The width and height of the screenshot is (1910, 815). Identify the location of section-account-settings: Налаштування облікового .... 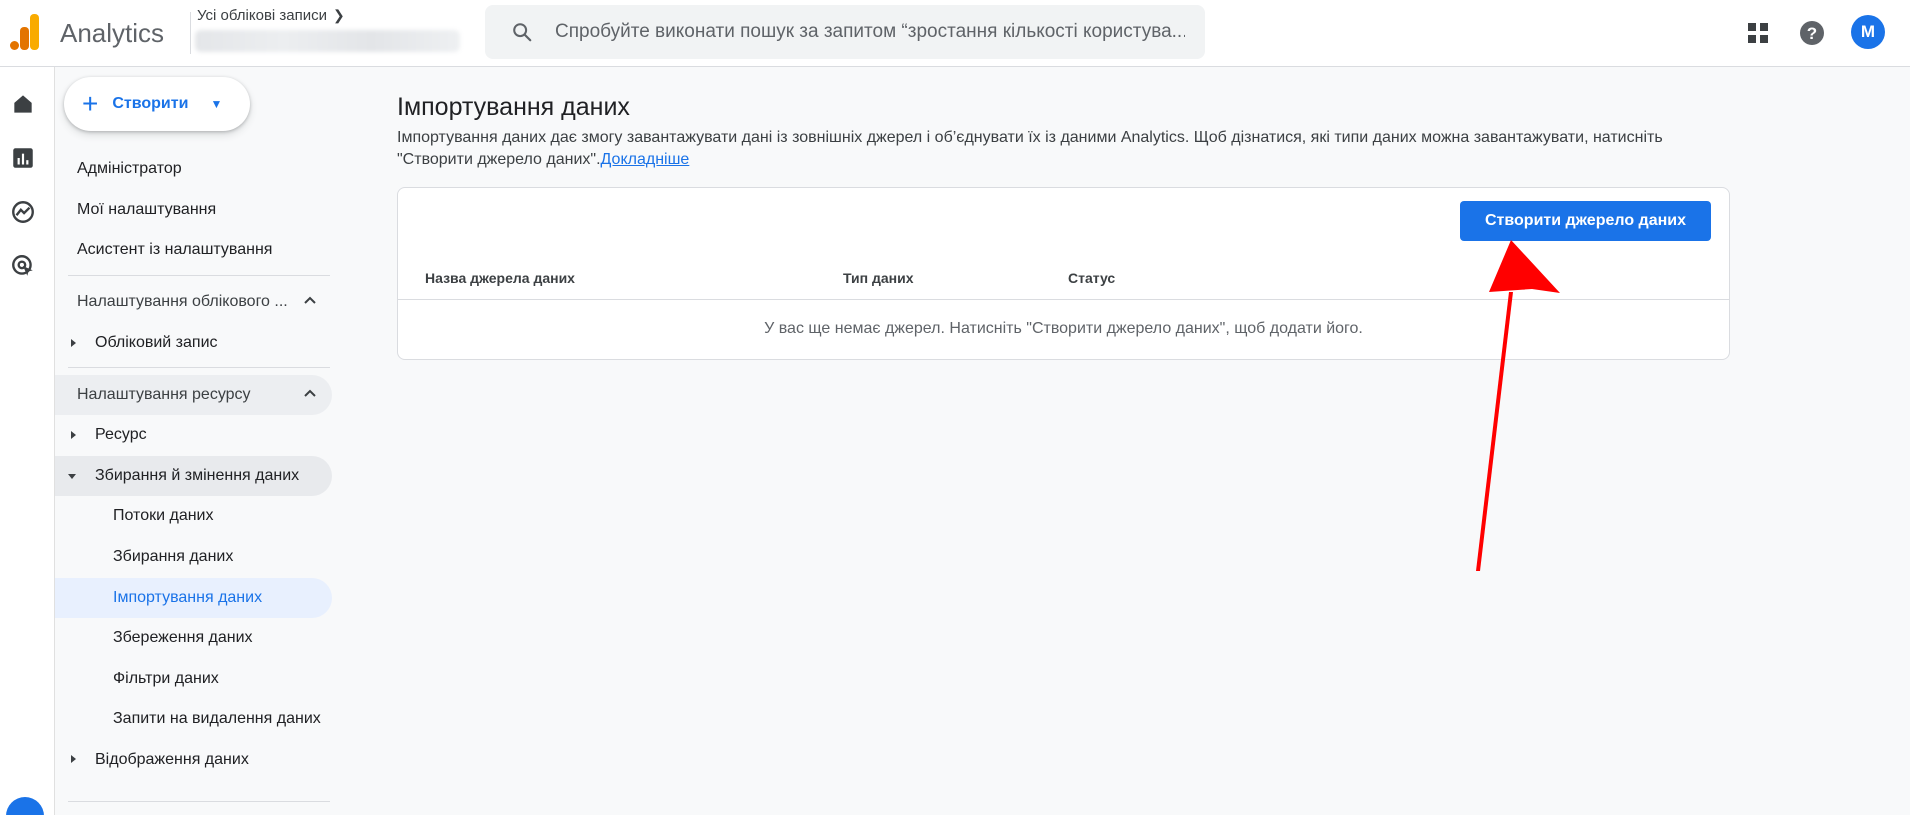
(193, 302).